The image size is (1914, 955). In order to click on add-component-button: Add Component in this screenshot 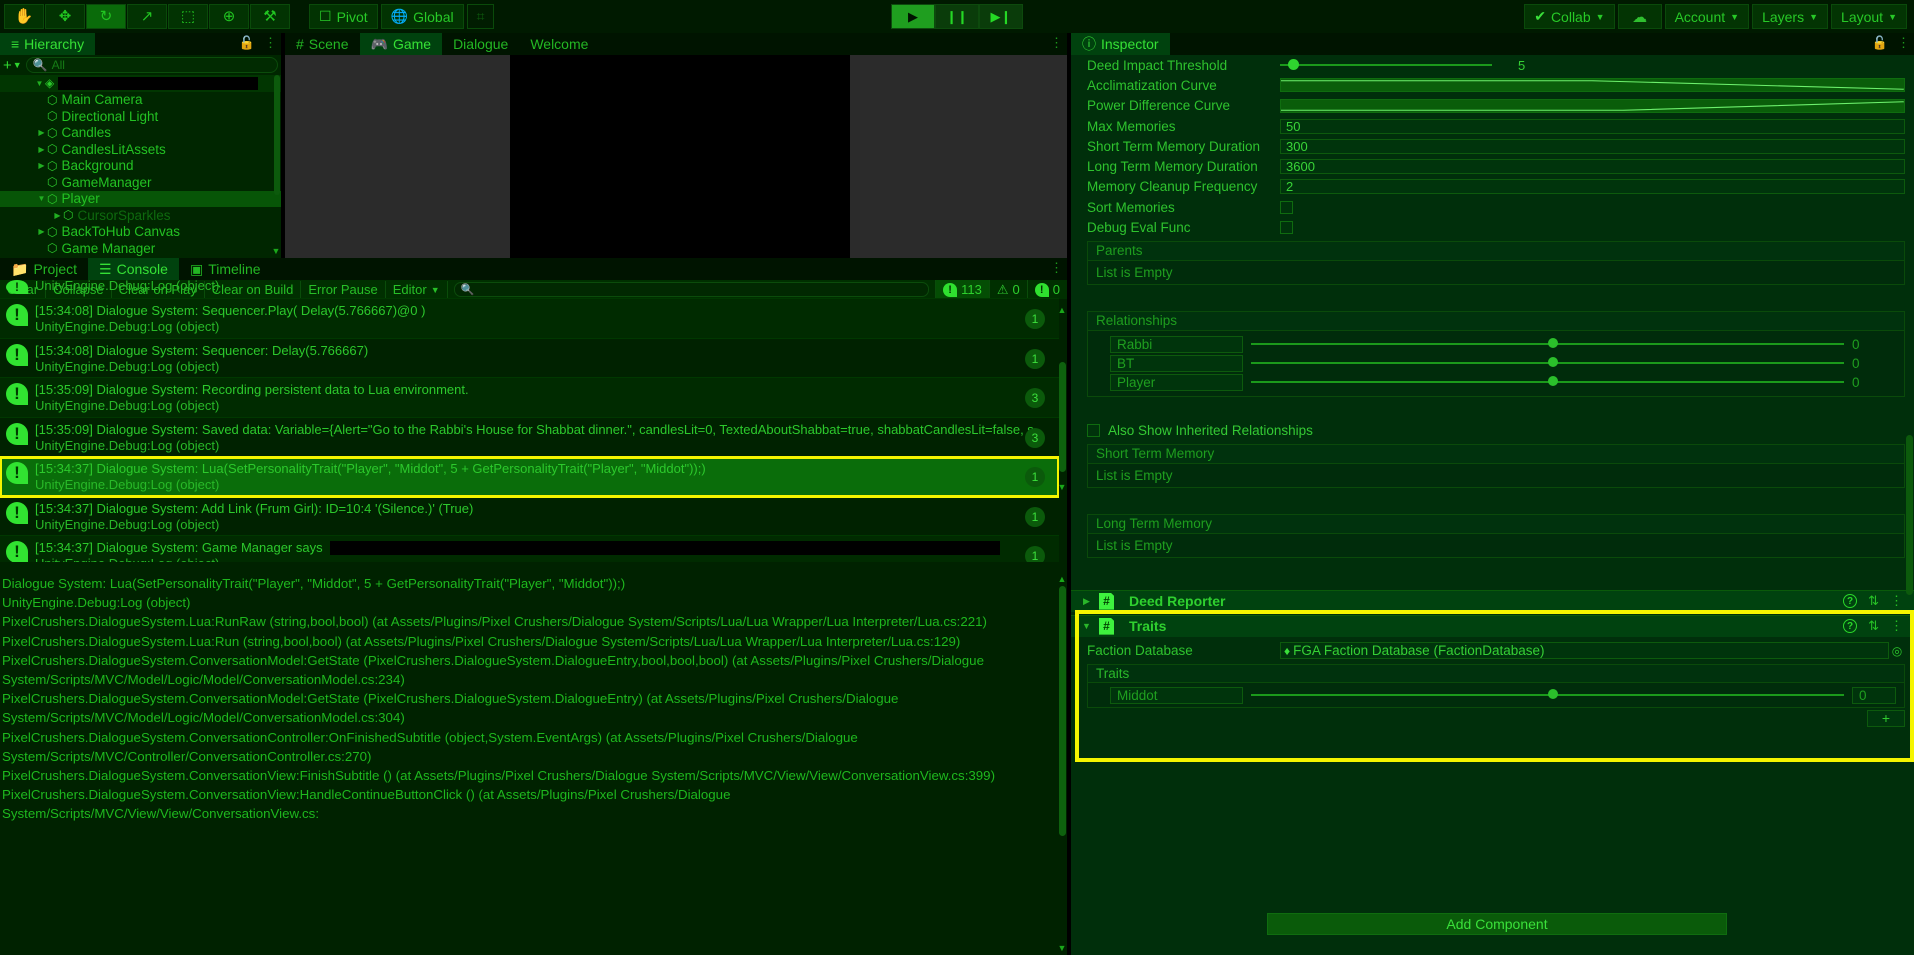, I will do `click(1497, 924)`.